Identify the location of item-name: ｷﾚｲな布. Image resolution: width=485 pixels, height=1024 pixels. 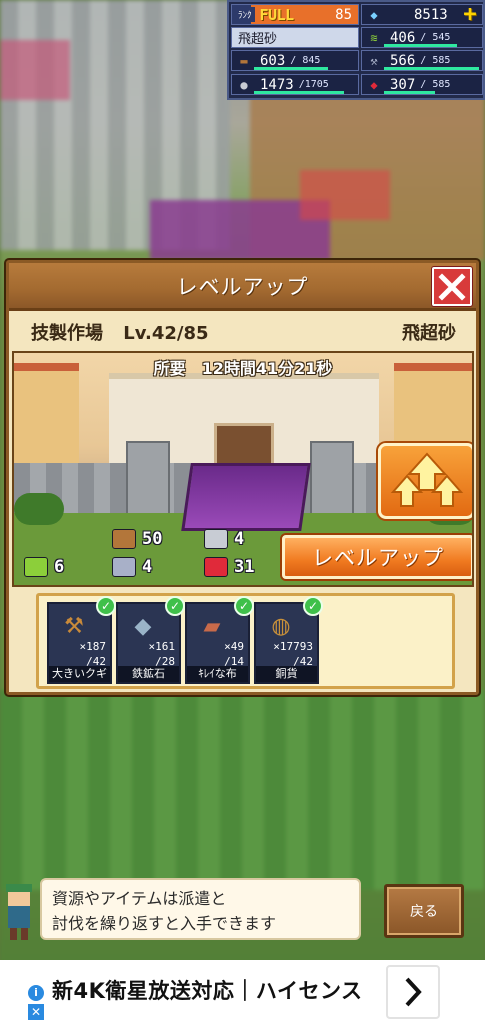
(217, 674).